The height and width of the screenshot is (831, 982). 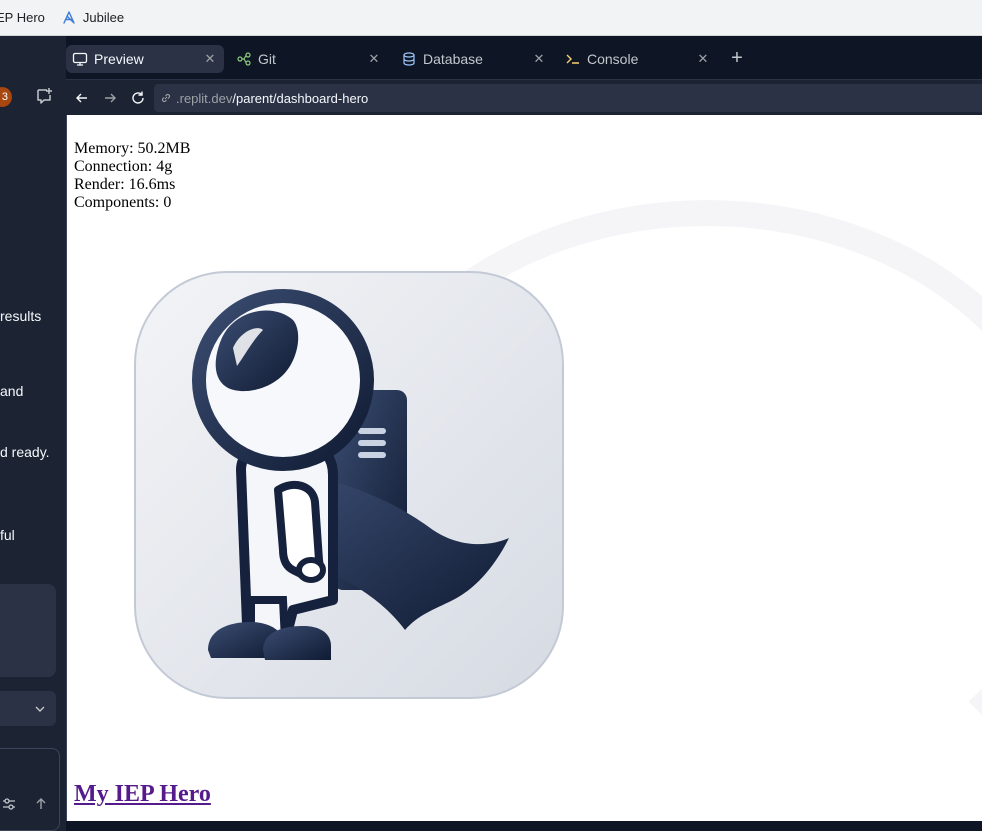 What do you see at coordinates (166, 98) in the screenshot?
I see `link-icon` at bounding box center [166, 98].